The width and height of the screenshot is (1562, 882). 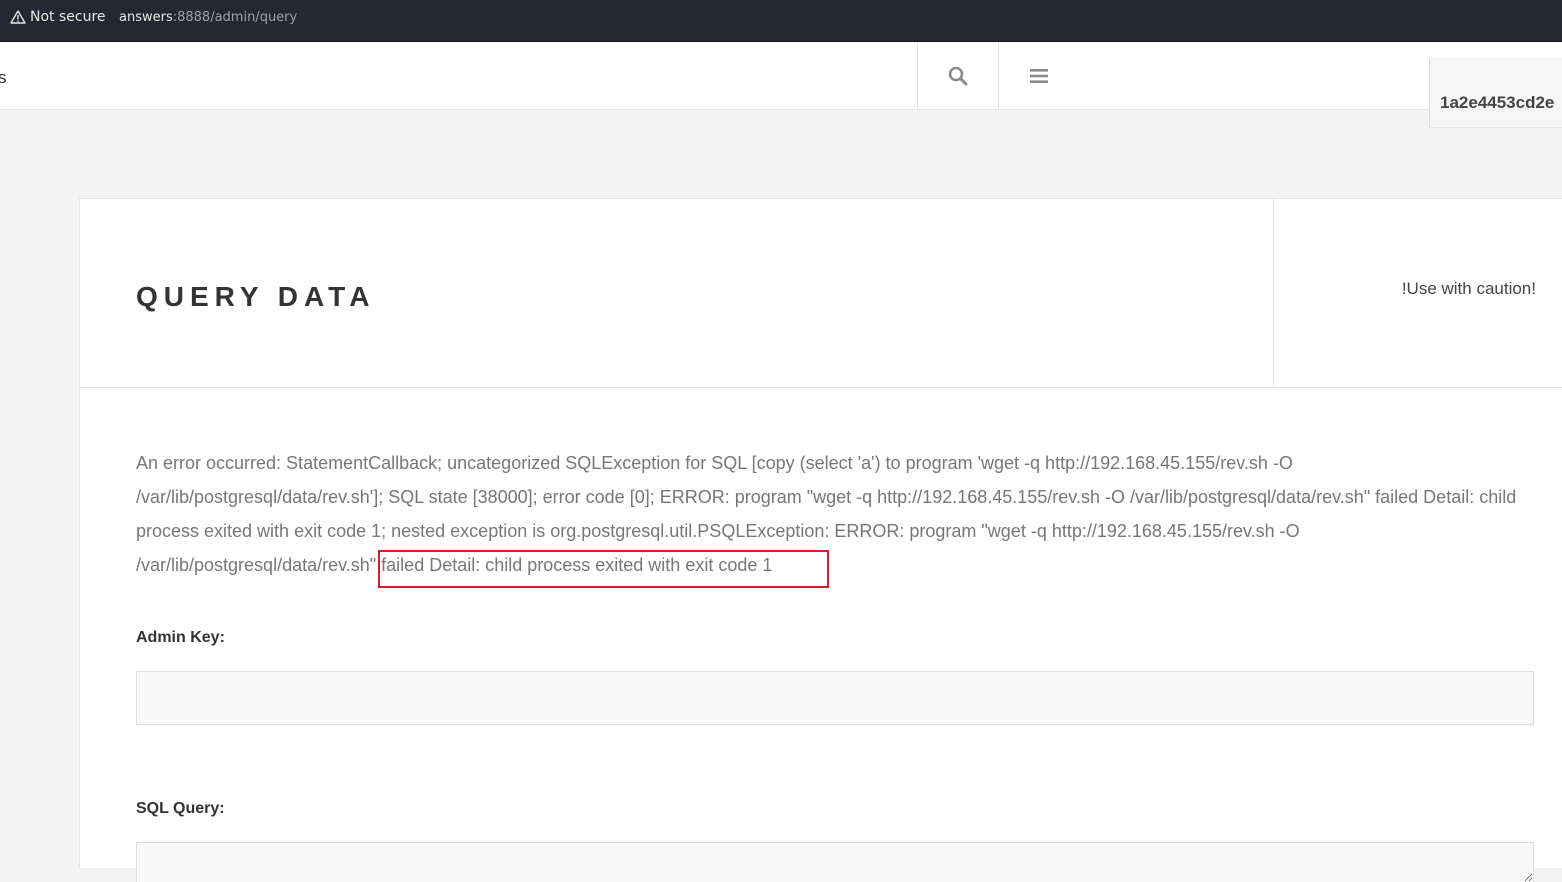 What do you see at coordinates (146, 17) in the screenshot?
I see `url-host: answers` at bounding box center [146, 17].